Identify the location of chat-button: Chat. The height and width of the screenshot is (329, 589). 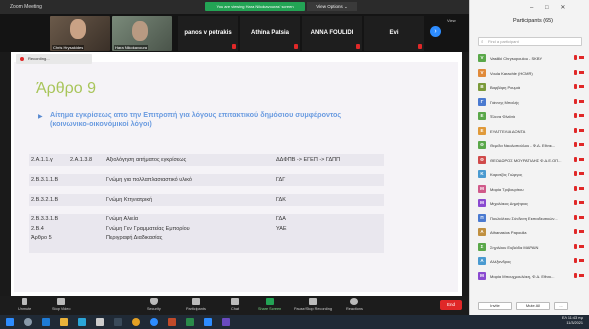
(235, 304).